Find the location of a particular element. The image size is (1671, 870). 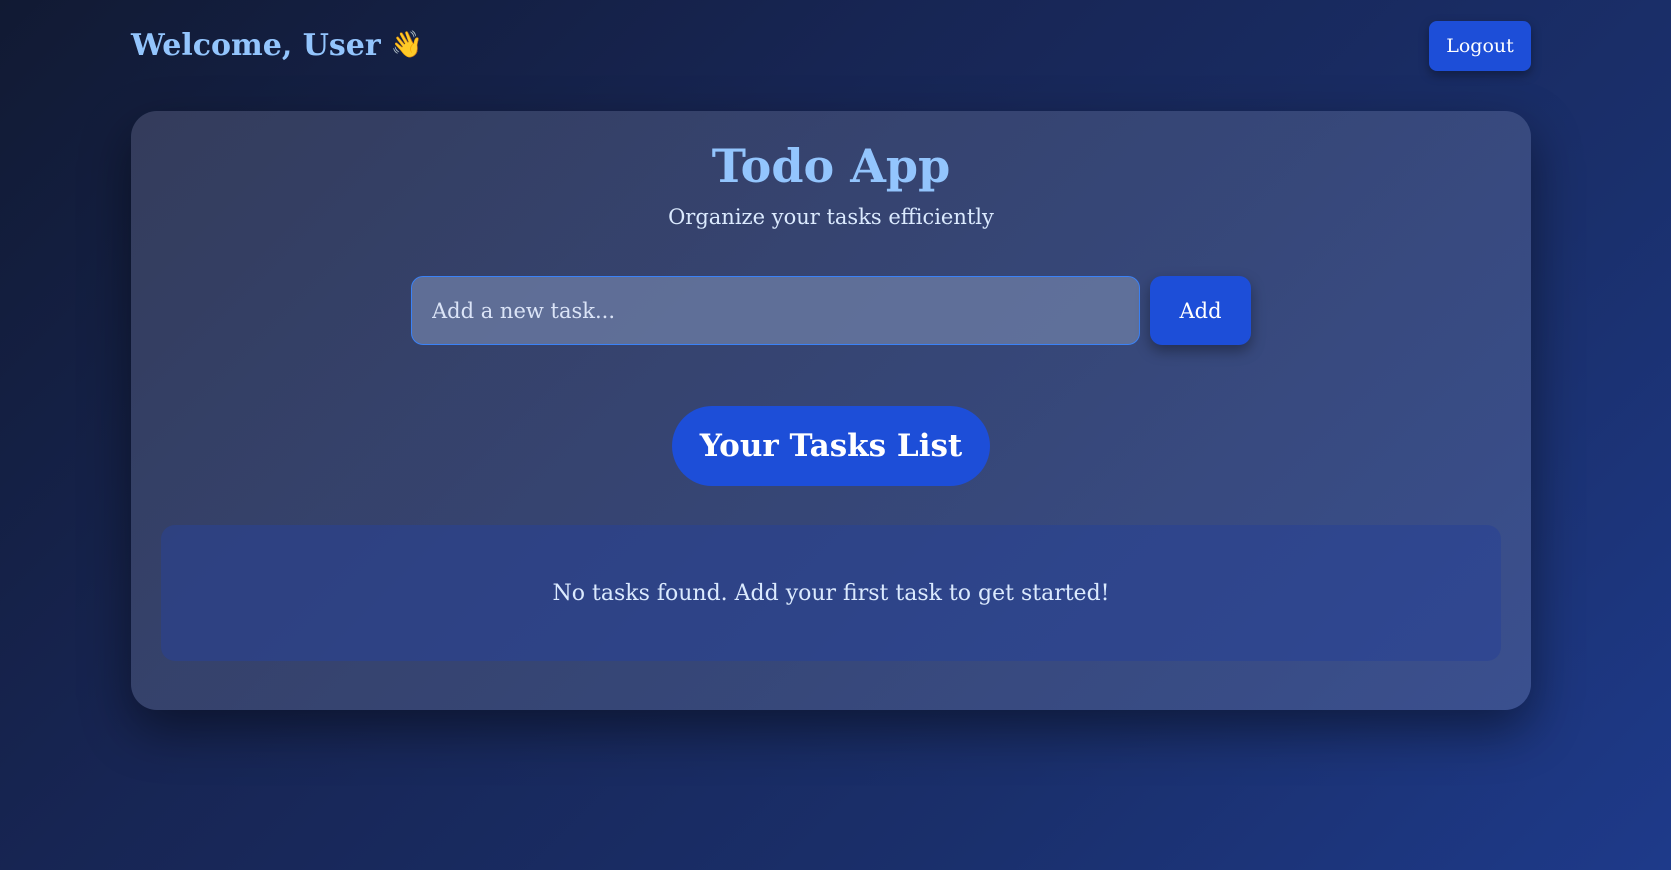

welcome-message: Welcome, User 👋 is located at coordinates (277, 45).